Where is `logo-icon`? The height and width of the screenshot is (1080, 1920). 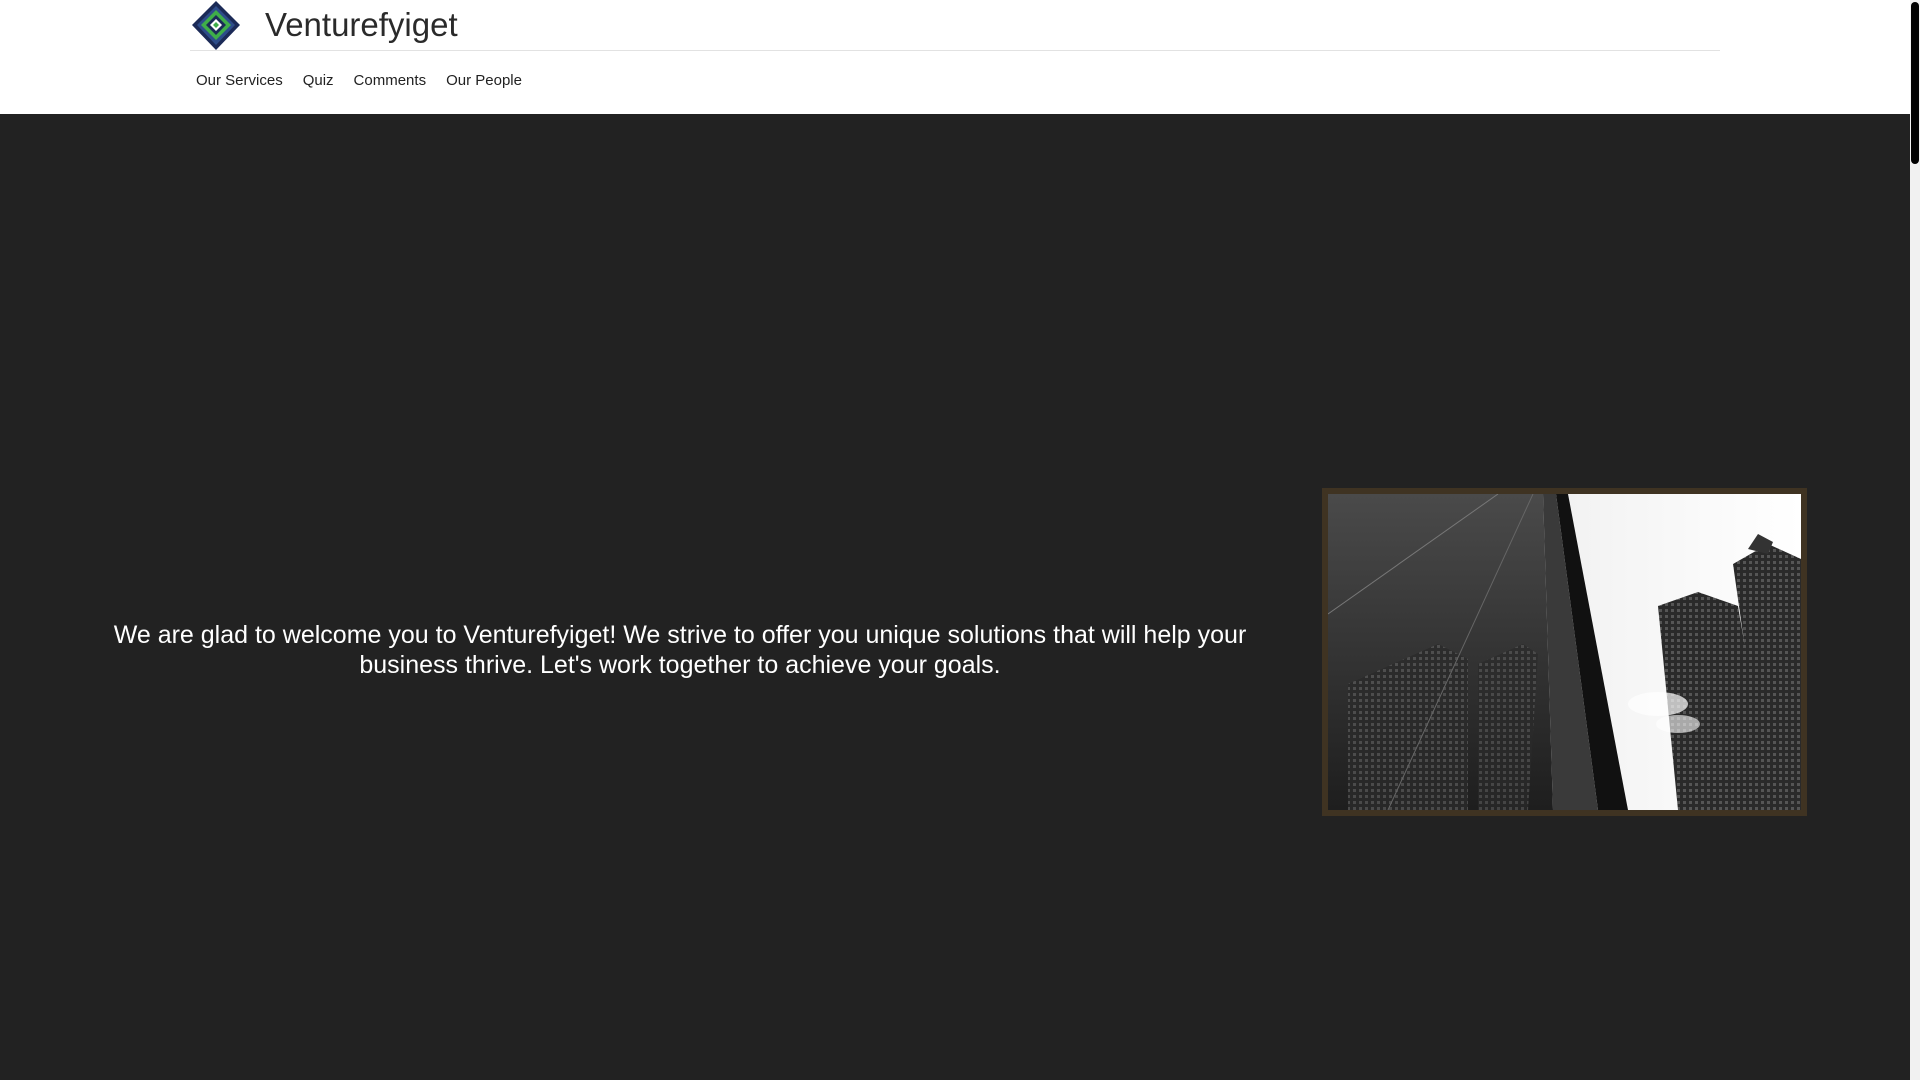 logo-icon is located at coordinates (216, 25).